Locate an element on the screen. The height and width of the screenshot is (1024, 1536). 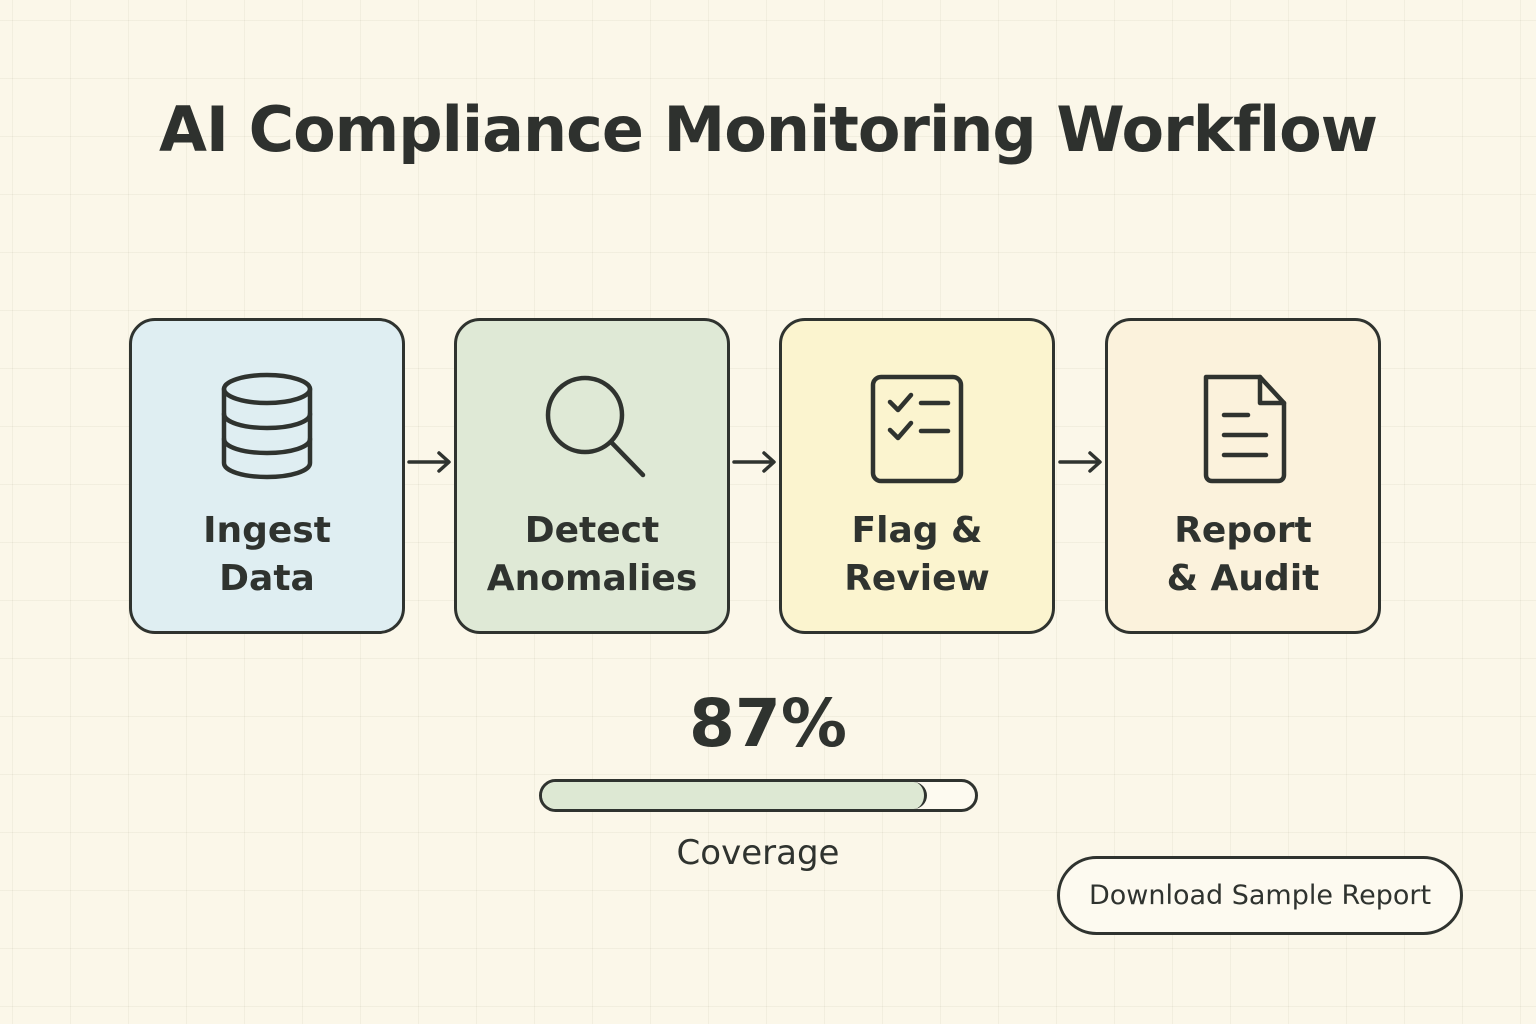
step-label: Ingest Data is located at coordinates (267, 555).